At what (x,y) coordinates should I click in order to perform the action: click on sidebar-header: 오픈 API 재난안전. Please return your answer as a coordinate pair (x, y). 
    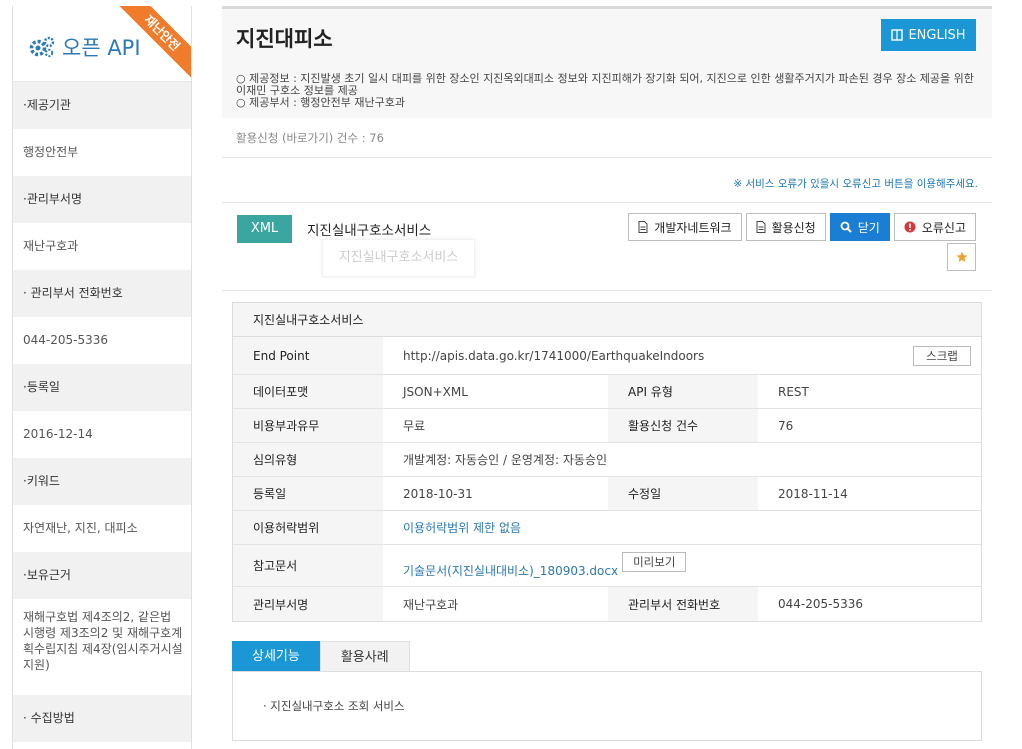
    Looking at the image, I should click on (102, 44).